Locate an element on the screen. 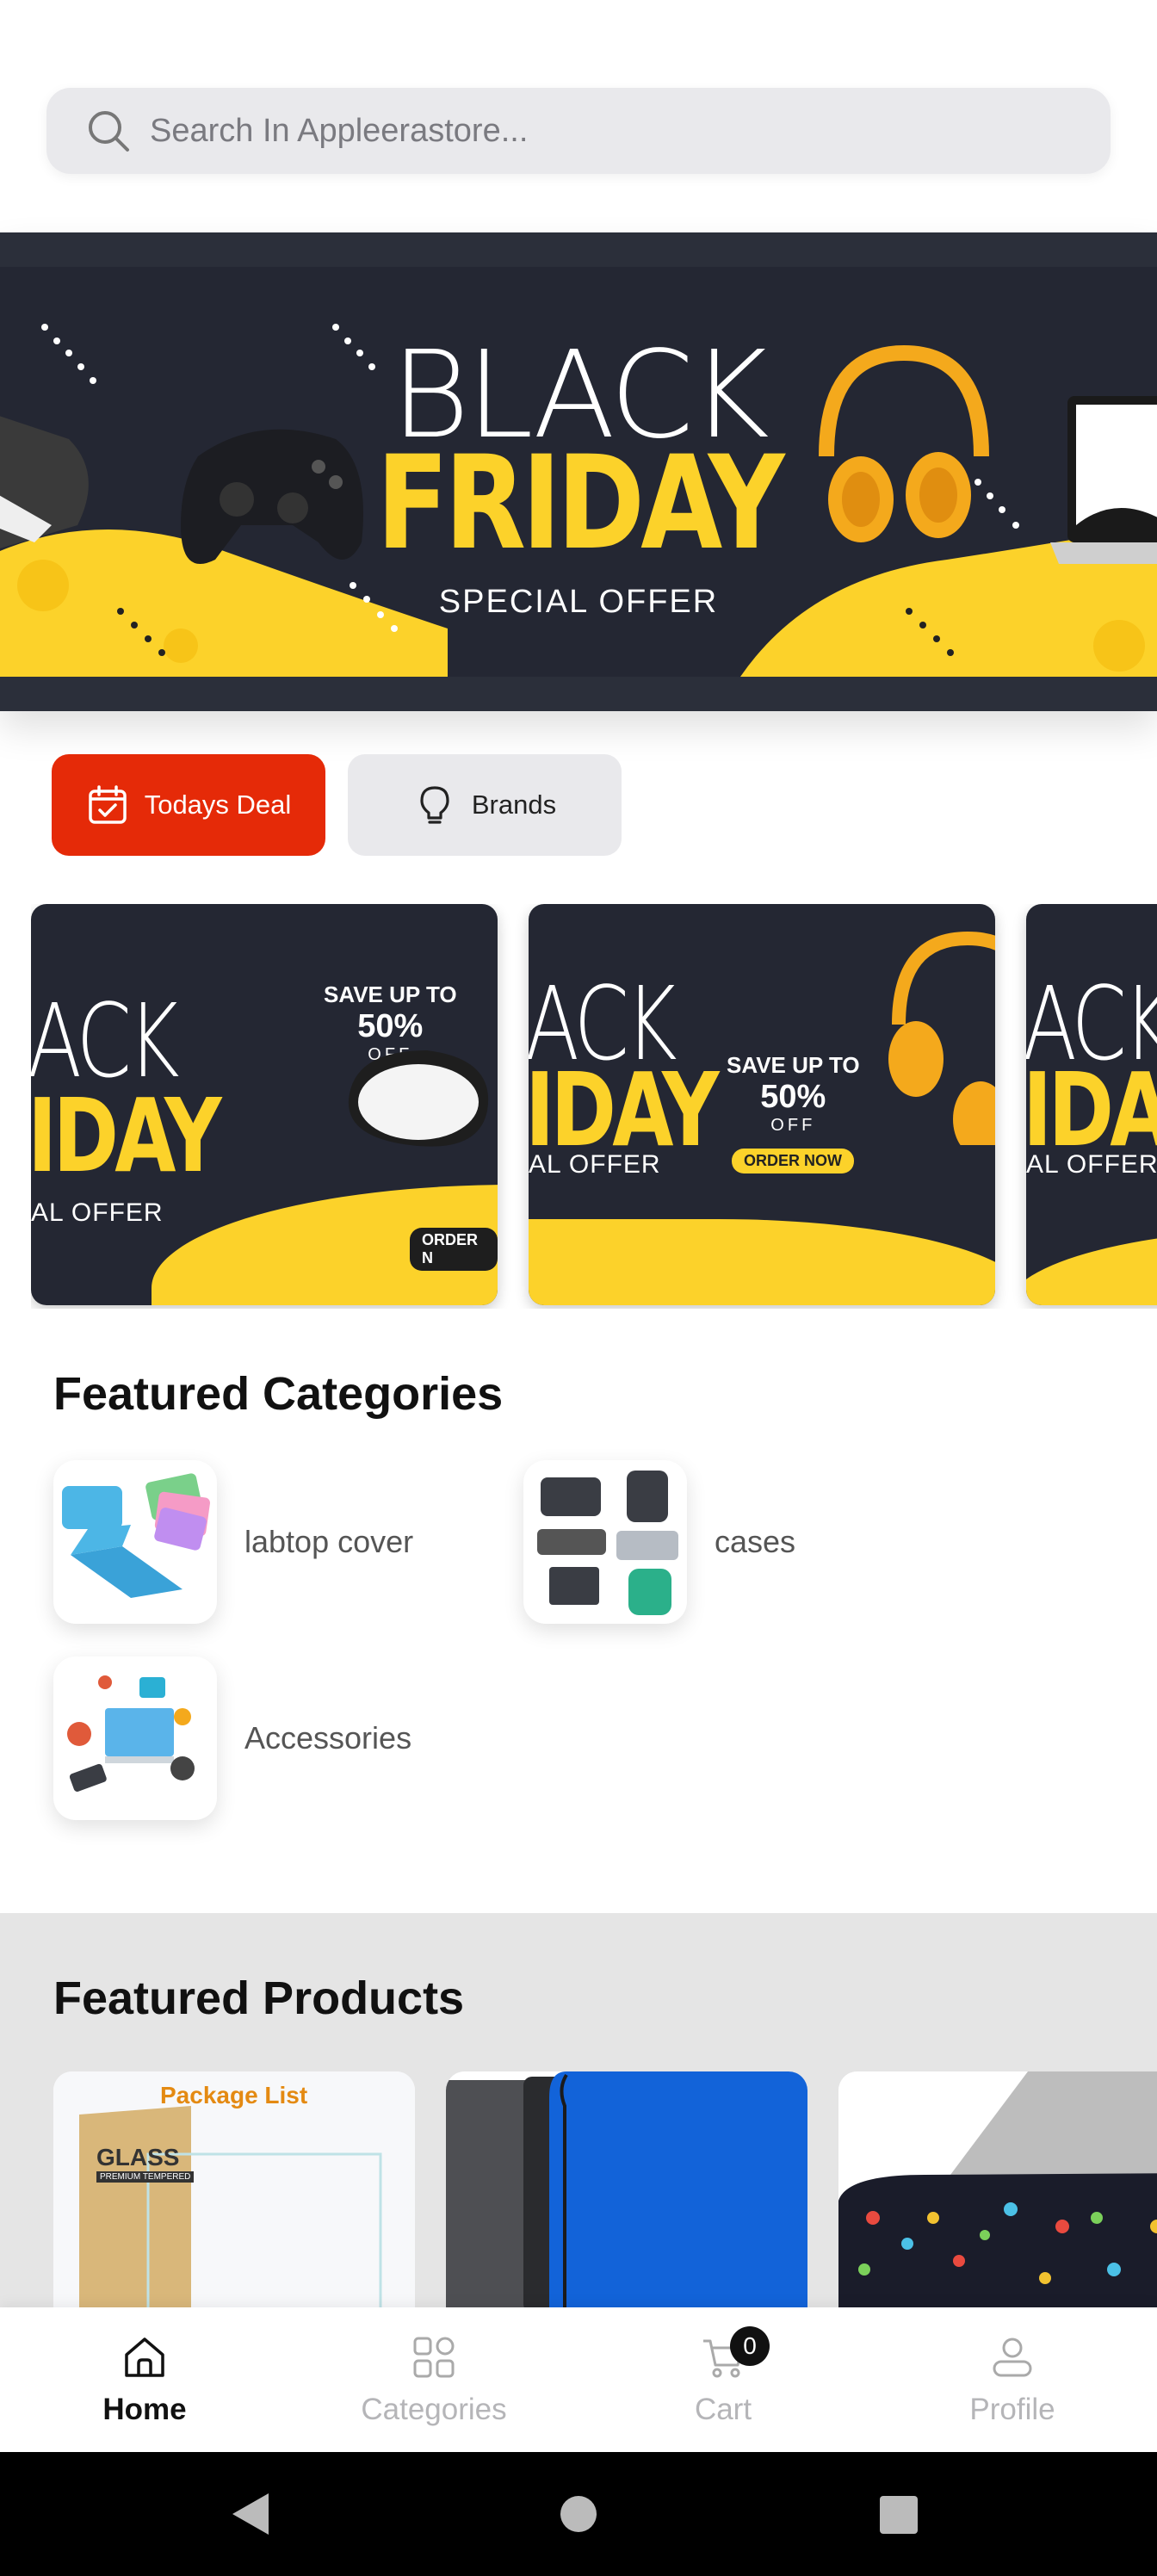 The image size is (1157, 2576). promo-save-line2: 50% is located at coordinates (793, 1097).